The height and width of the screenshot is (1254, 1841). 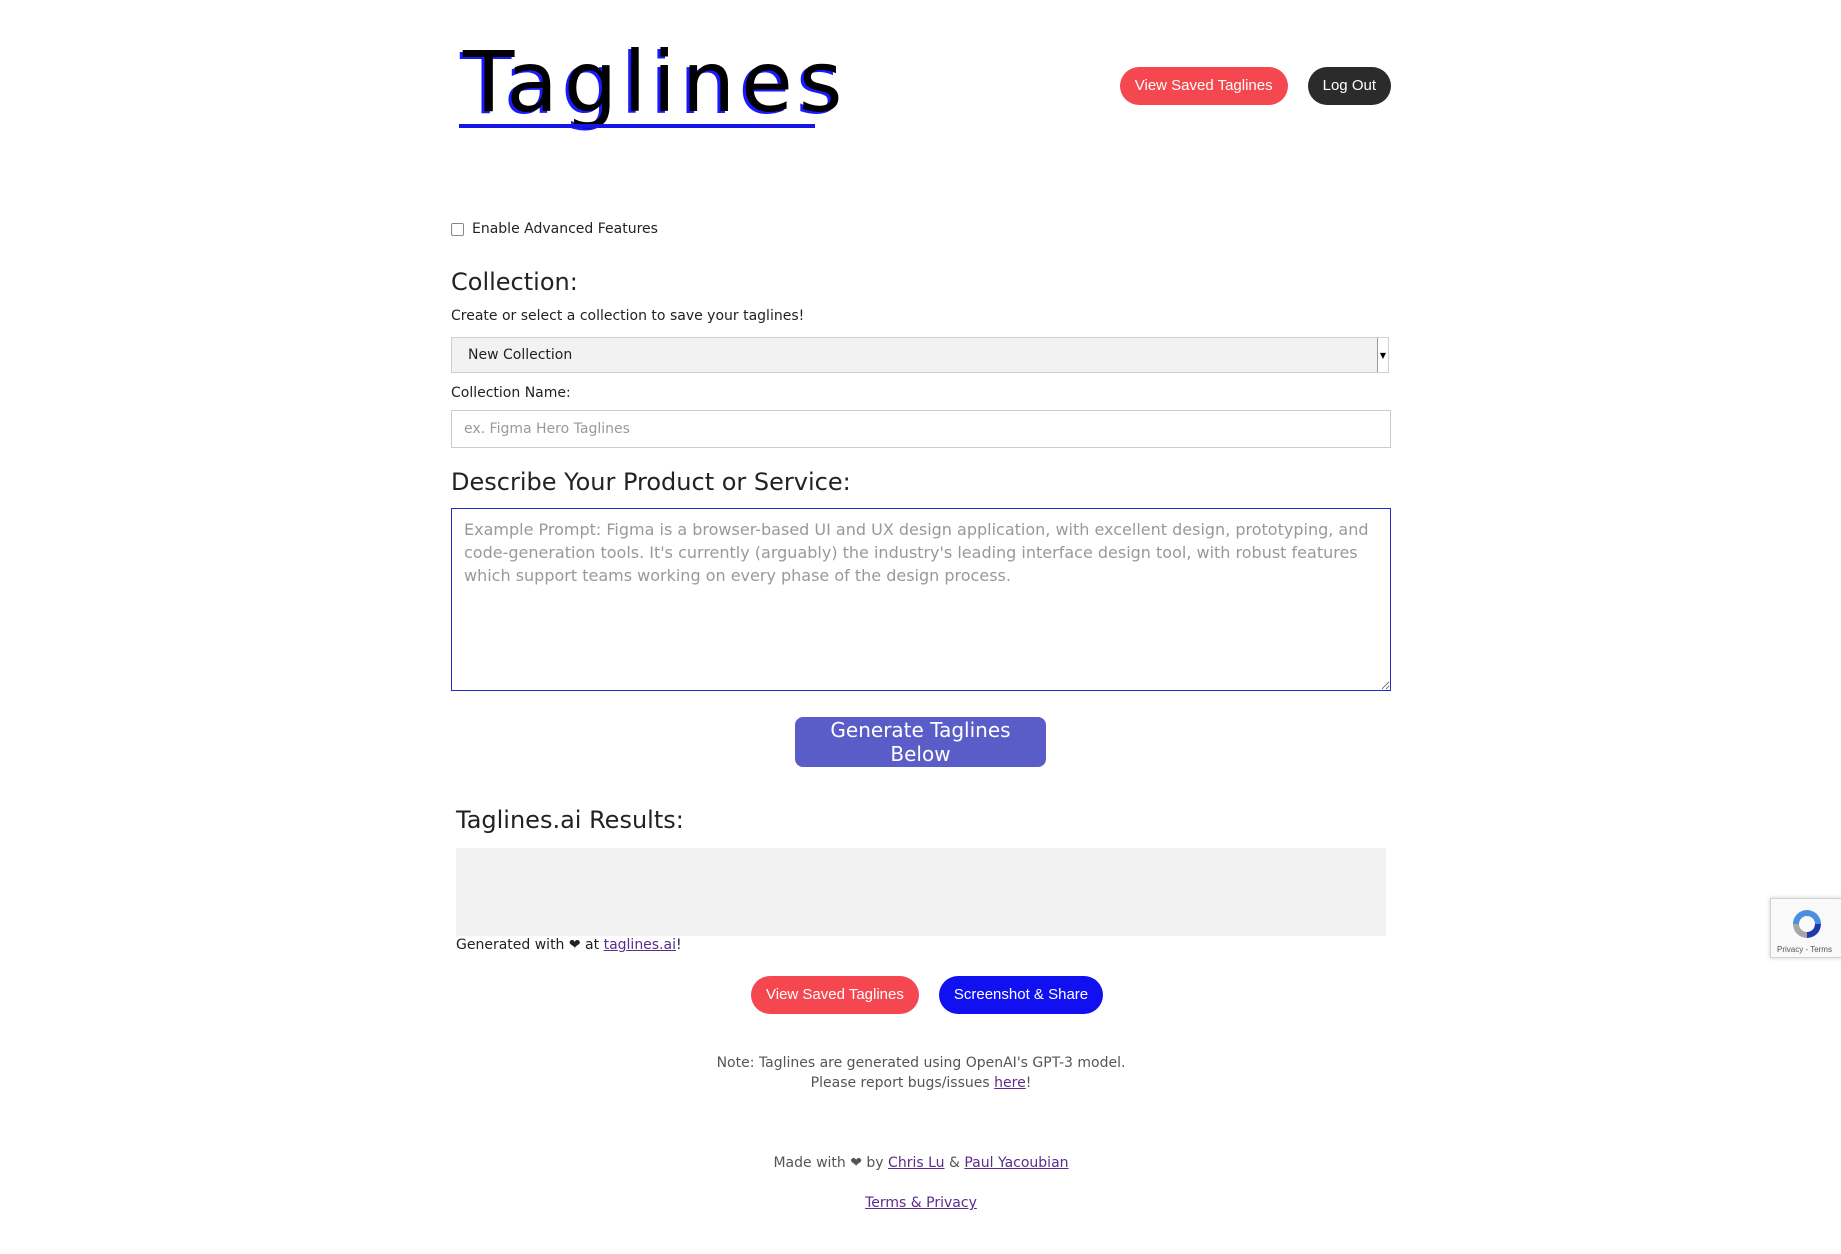 I want to click on made-with-prefix: Made with ❤ by, so click(x=831, y=1163).